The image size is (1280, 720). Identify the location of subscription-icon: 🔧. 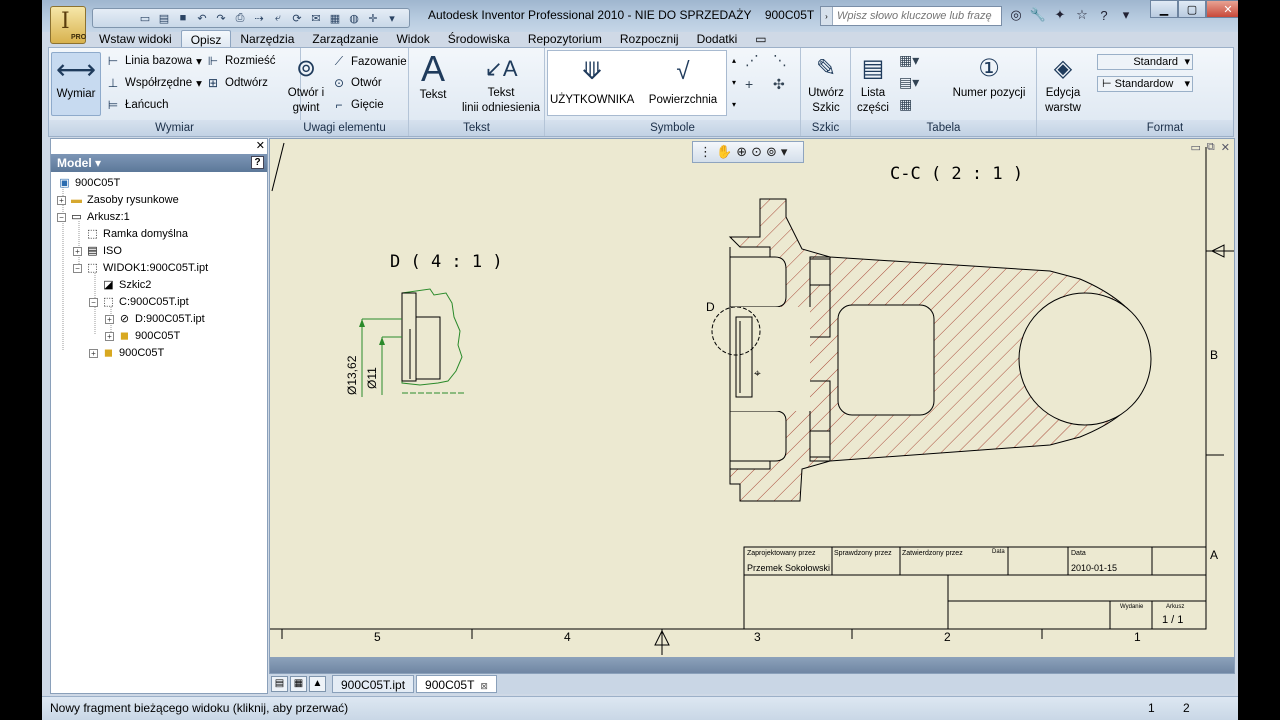
(1038, 15).